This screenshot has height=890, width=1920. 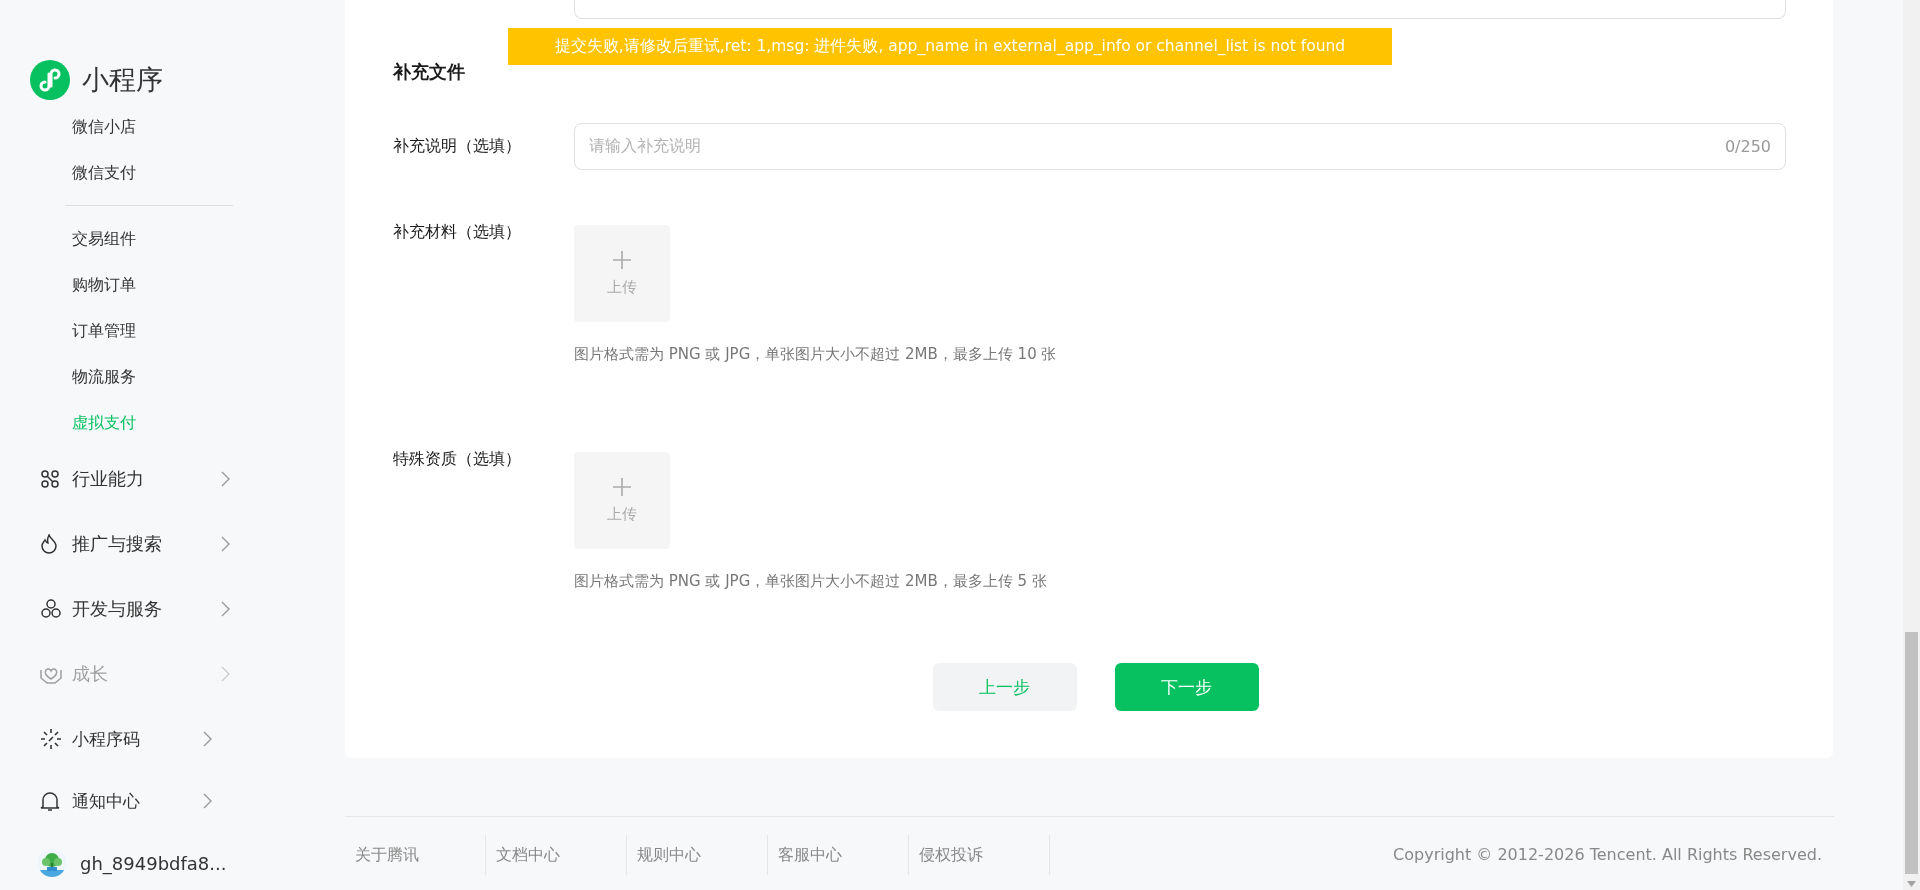 What do you see at coordinates (50, 80) in the screenshot?
I see `app-logo-icon` at bounding box center [50, 80].